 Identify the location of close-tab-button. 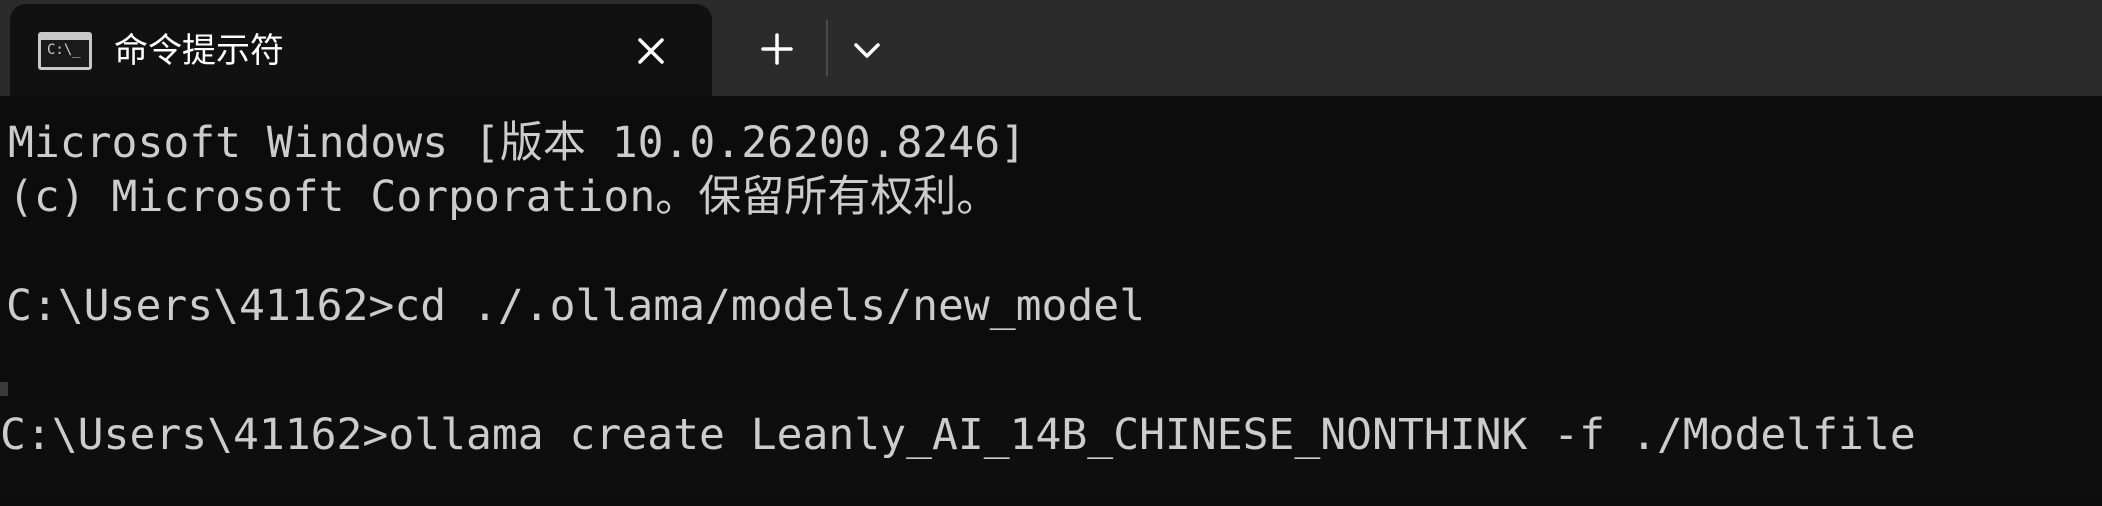
(651, 51).